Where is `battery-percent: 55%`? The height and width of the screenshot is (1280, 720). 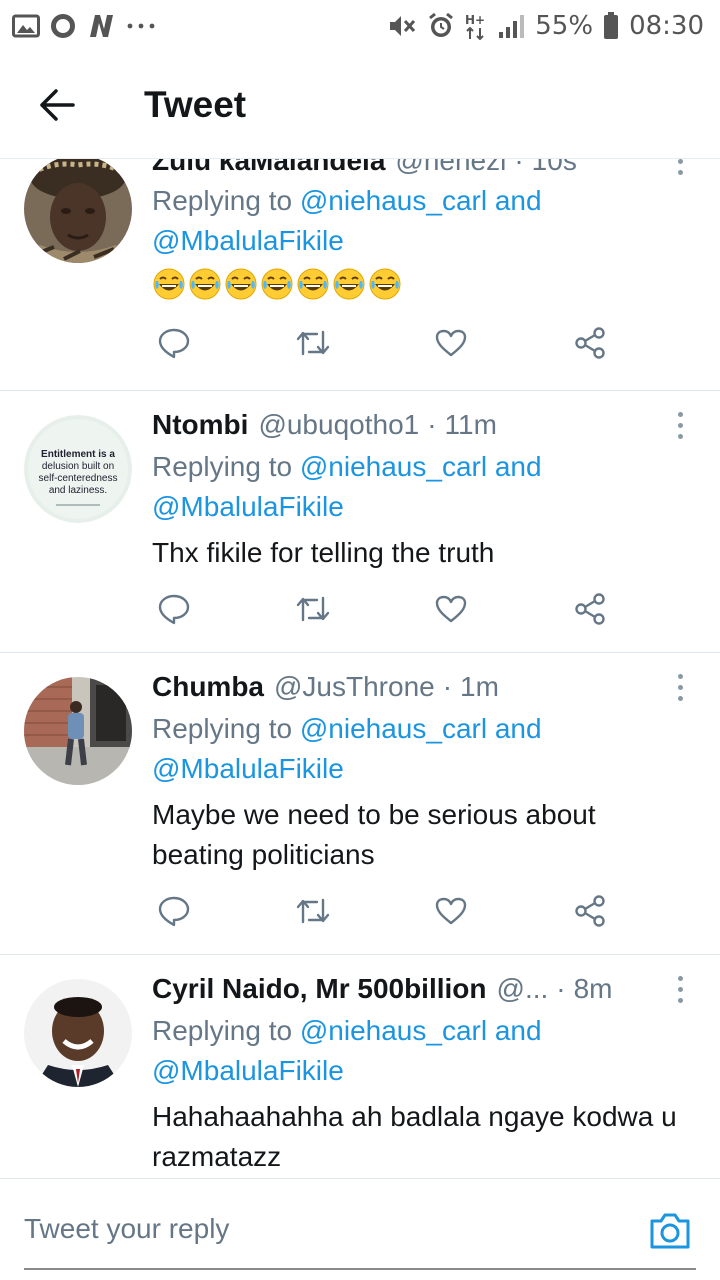 battery-percent: 55% is located at coordinates (564, 26).